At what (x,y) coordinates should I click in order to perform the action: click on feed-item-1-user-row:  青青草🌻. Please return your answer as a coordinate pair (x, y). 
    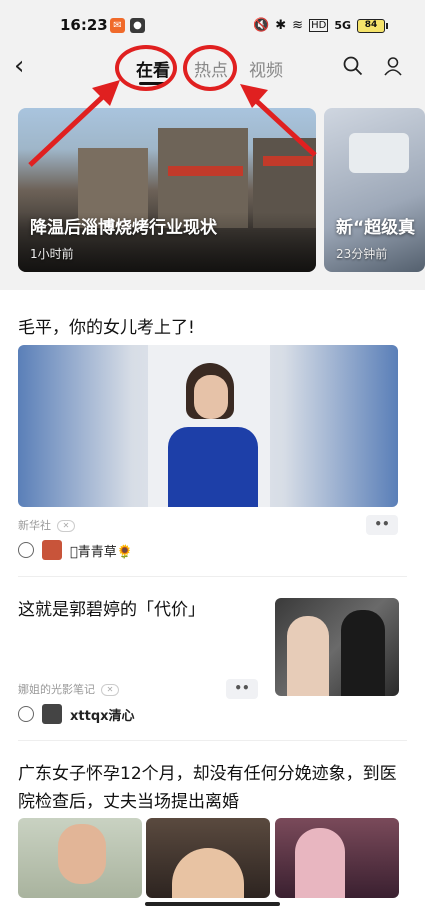
    Looking at the image, I should click on (75, 550).